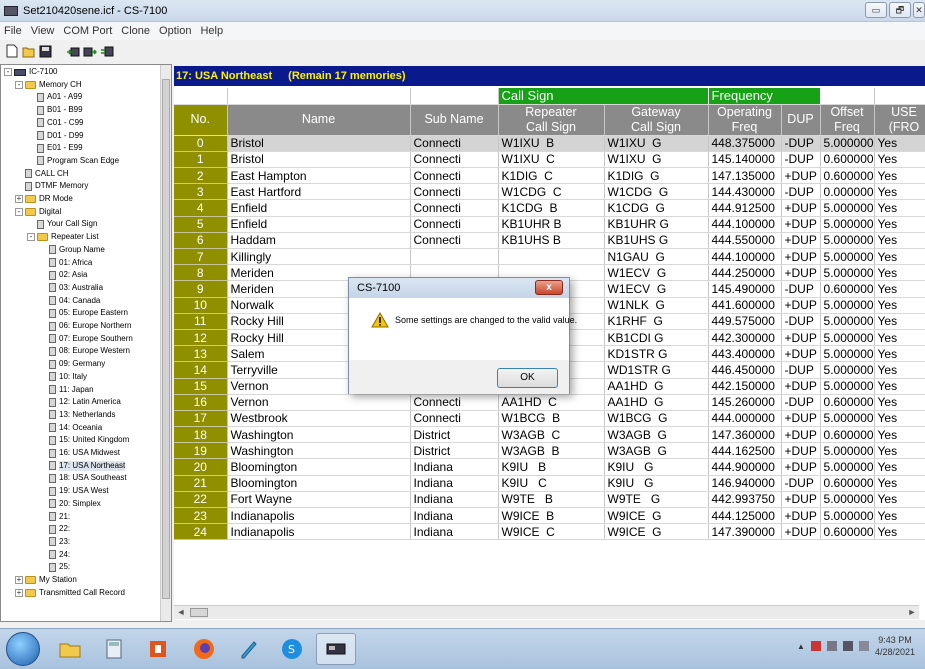 The height and width of the screenshot is (669, 925). What do you see at coordinates (44, 199) in the screenshot?
I see `tree-item: + DR Mode` at bounding box center [44, 199].